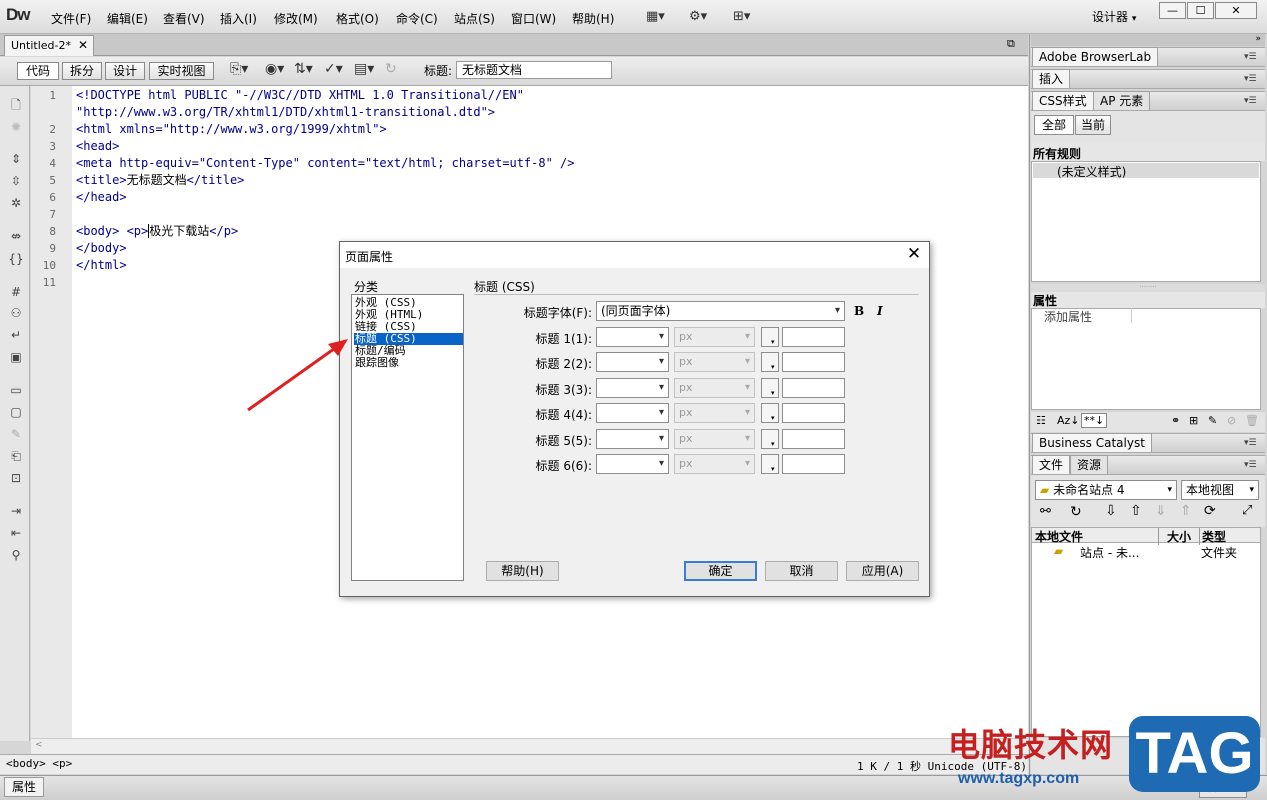 This screenshot has height=800, width=1267. What do you see at coordinates (529, 746) in the screenshot?
I see `horizontal-scrollbar: <` at bounding box center [529, 746].